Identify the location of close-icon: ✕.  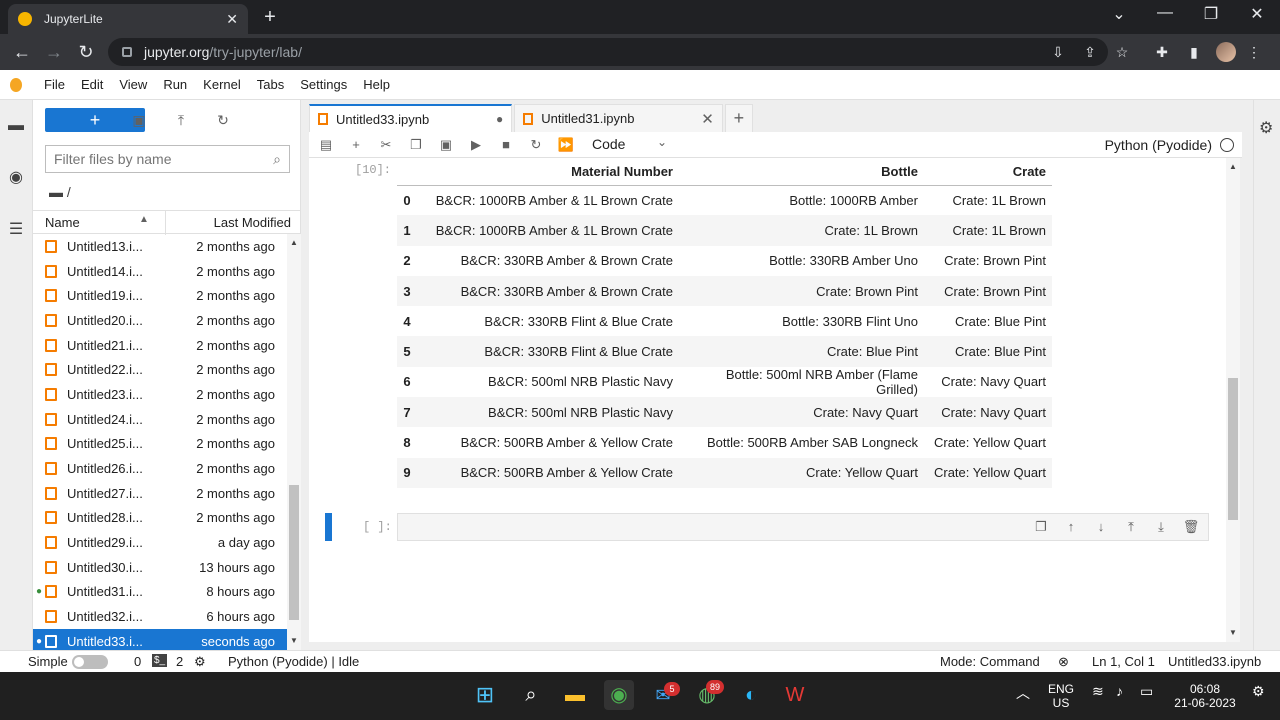
(707, 119).